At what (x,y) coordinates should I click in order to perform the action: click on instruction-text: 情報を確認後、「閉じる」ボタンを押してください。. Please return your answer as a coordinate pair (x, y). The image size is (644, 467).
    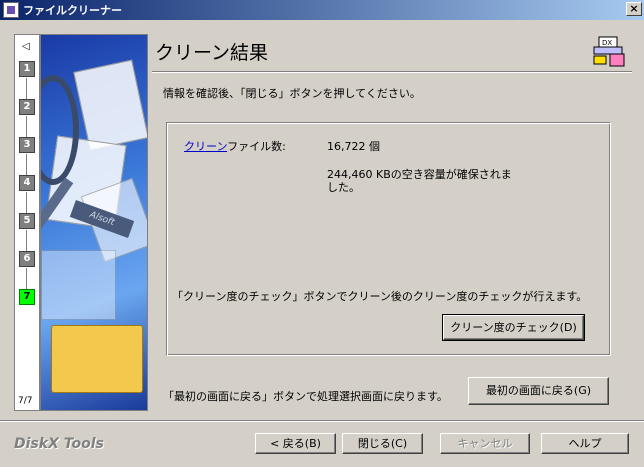
    Looking at the image, I should click on (292, 93).